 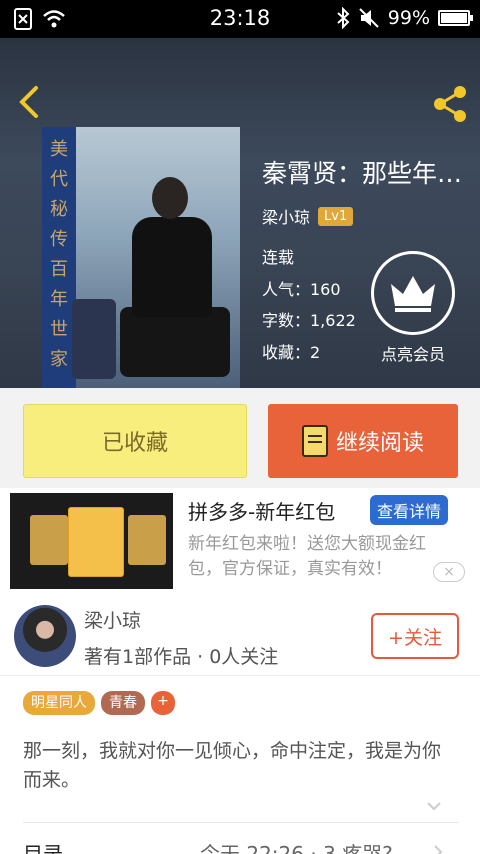 What do you see at coordinates (135, 441) in the screenshot?
I see `favorited-button: 已收藏` at bounding box center [135, 441].